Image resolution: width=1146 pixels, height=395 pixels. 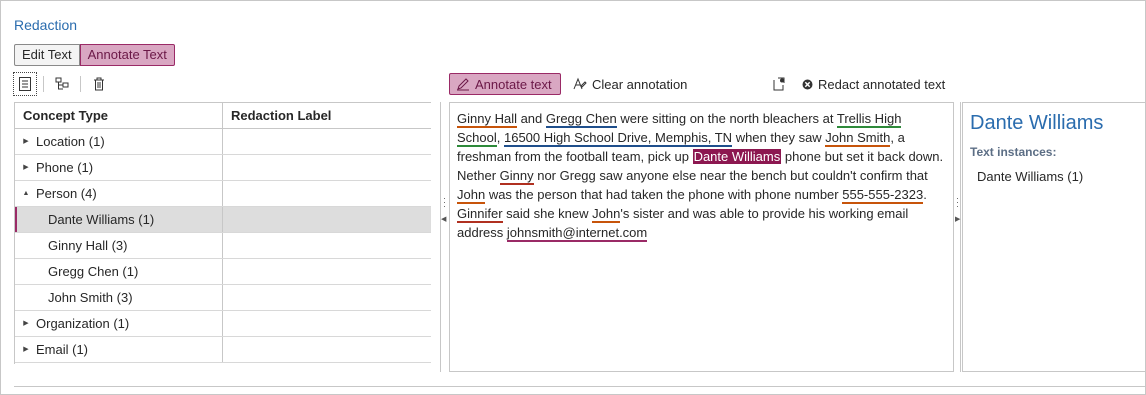 What do you see at coordinates (223, 324) in the screenshot?
I see `table-row: ▶ Organization (1)` at bounding box center [223, 324].